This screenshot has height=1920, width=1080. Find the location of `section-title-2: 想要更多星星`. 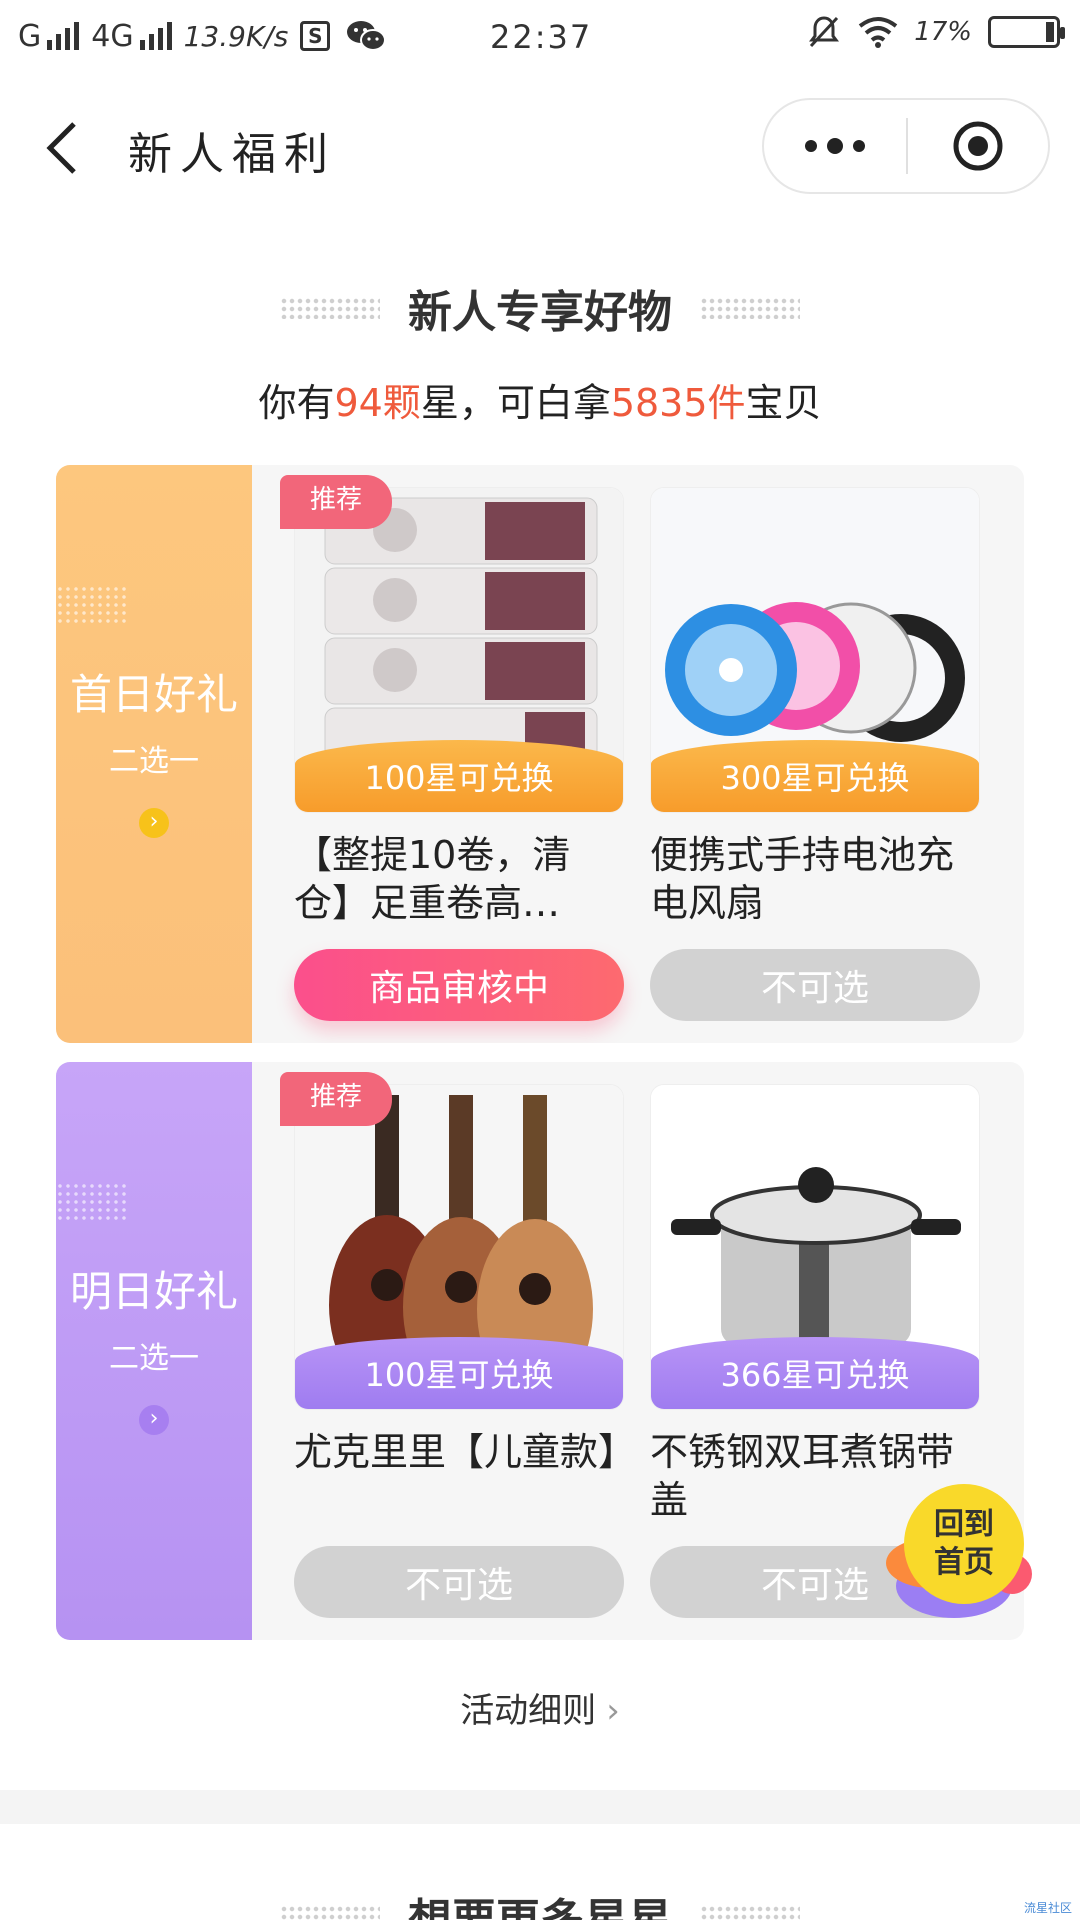

section-title-2: 想要更多星星 is located at coordinates (540, 1902).